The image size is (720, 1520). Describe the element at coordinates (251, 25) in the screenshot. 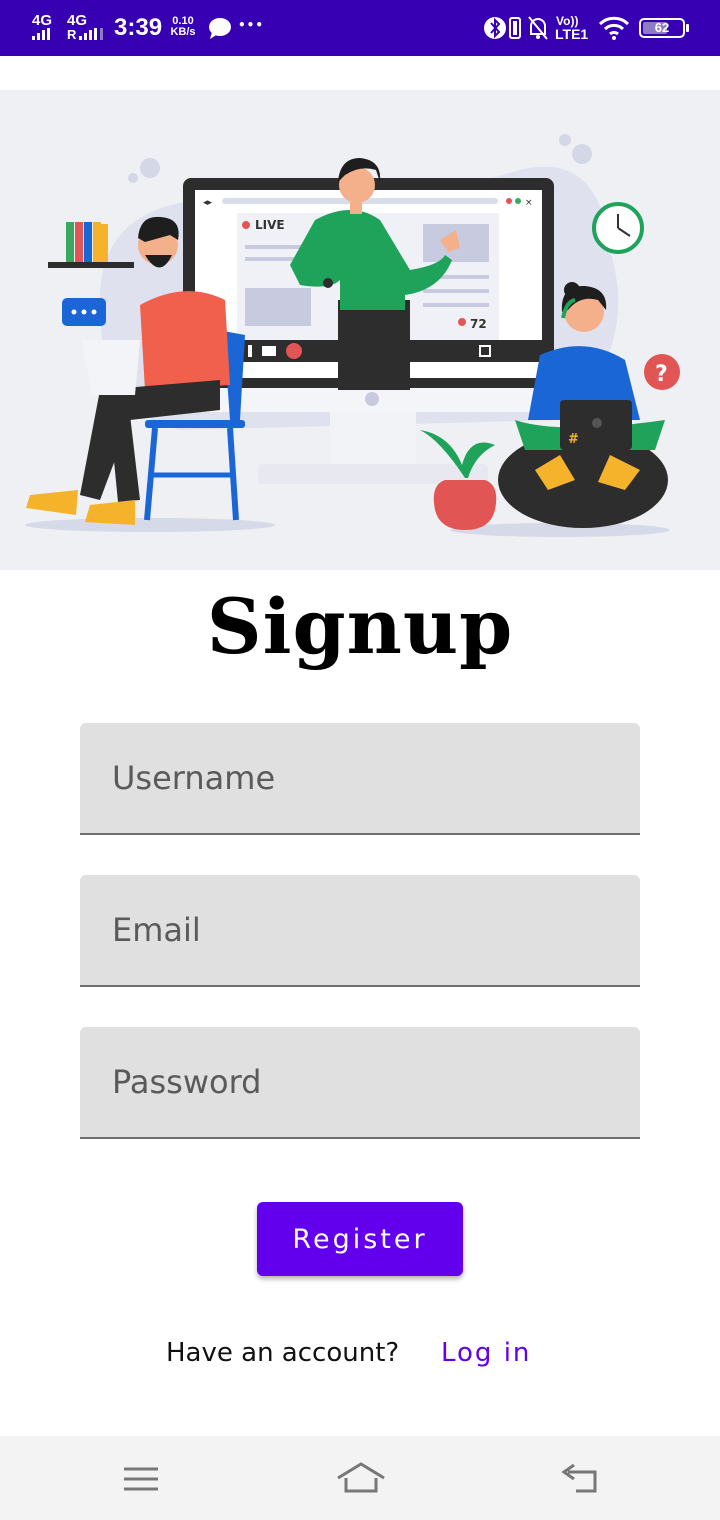

I see `more-notifications-icon: •••` at that location.